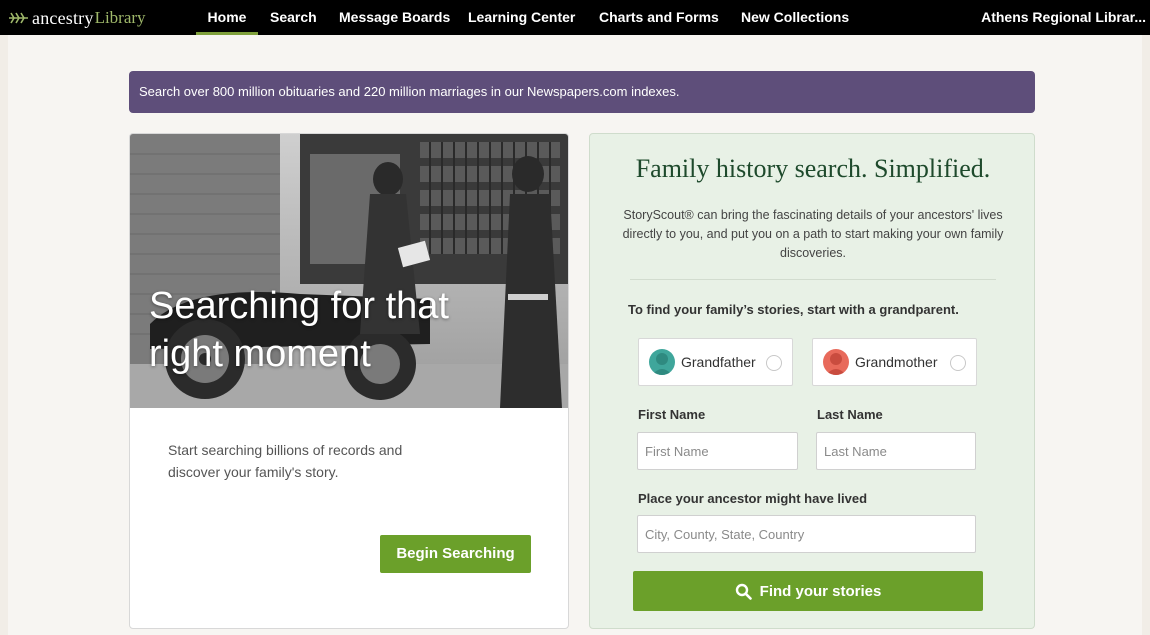 Image resolution: width=1150 pixels, height=635 pixels. I want to click on last-name-input, so click(896, 451).